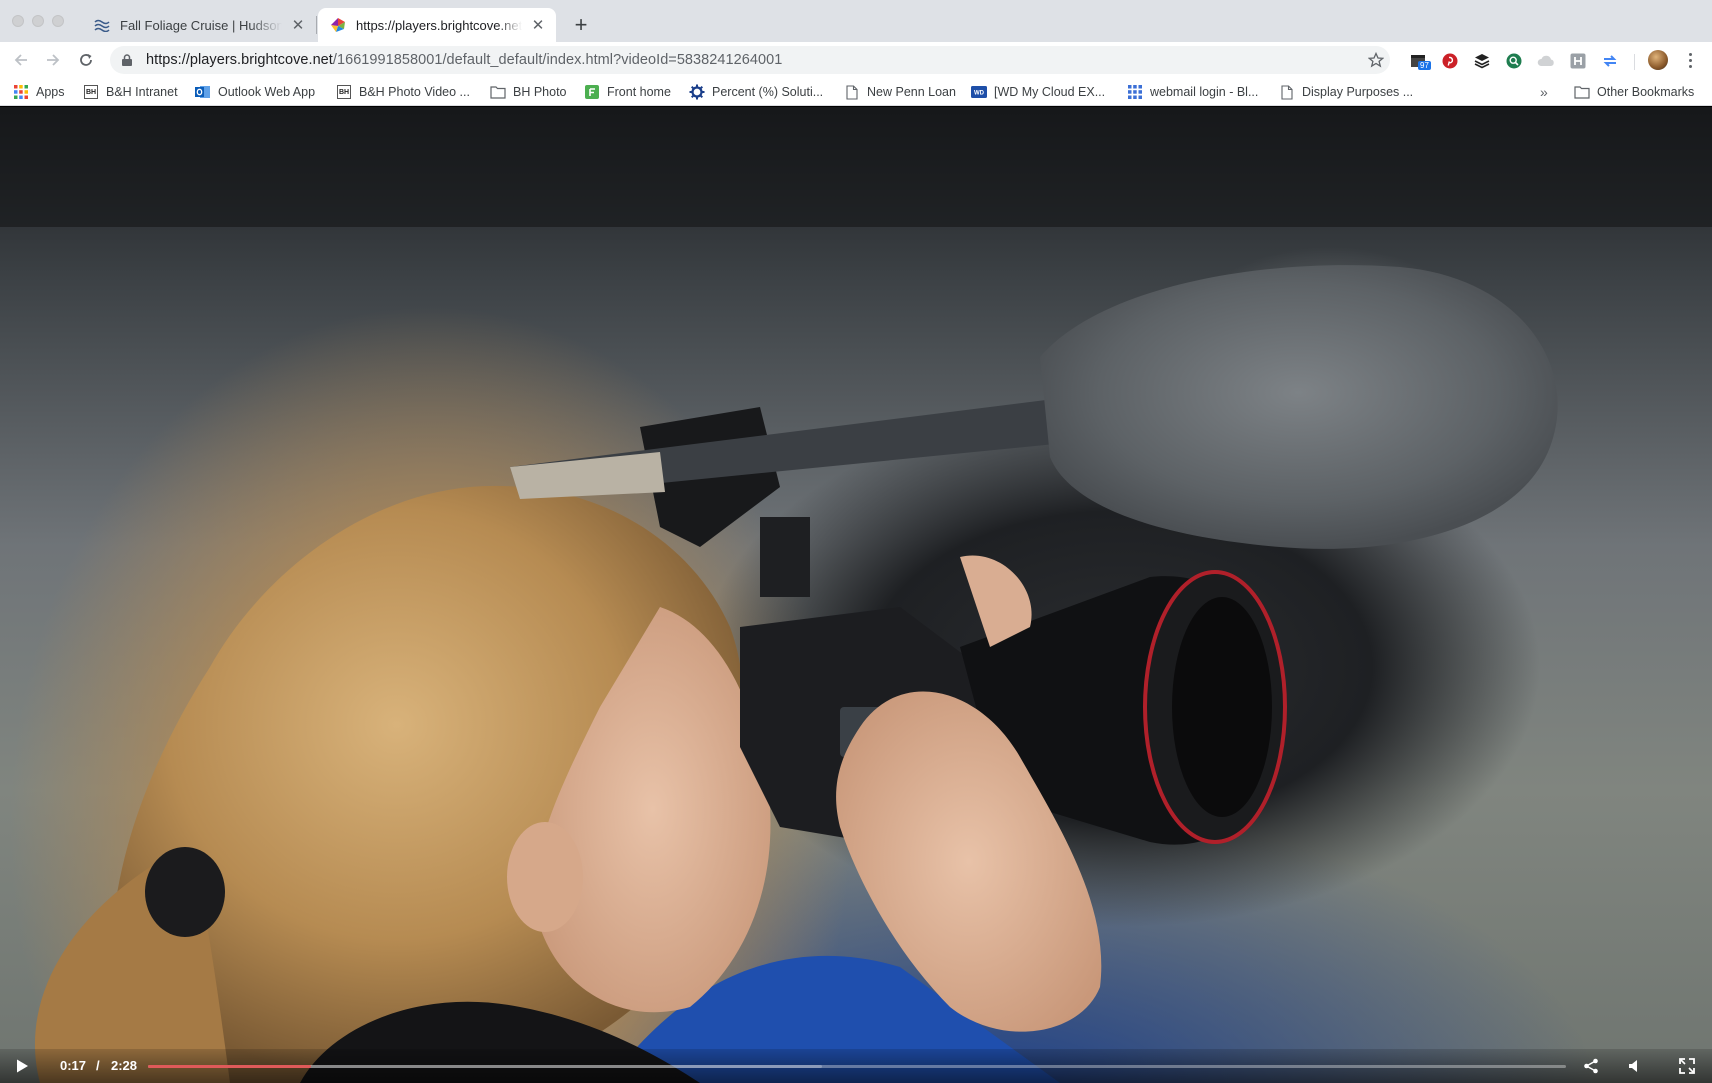 The height and width of the screenshot is (1083, 1712). I want to click on fullscreen-button, so click(1687, 1066).